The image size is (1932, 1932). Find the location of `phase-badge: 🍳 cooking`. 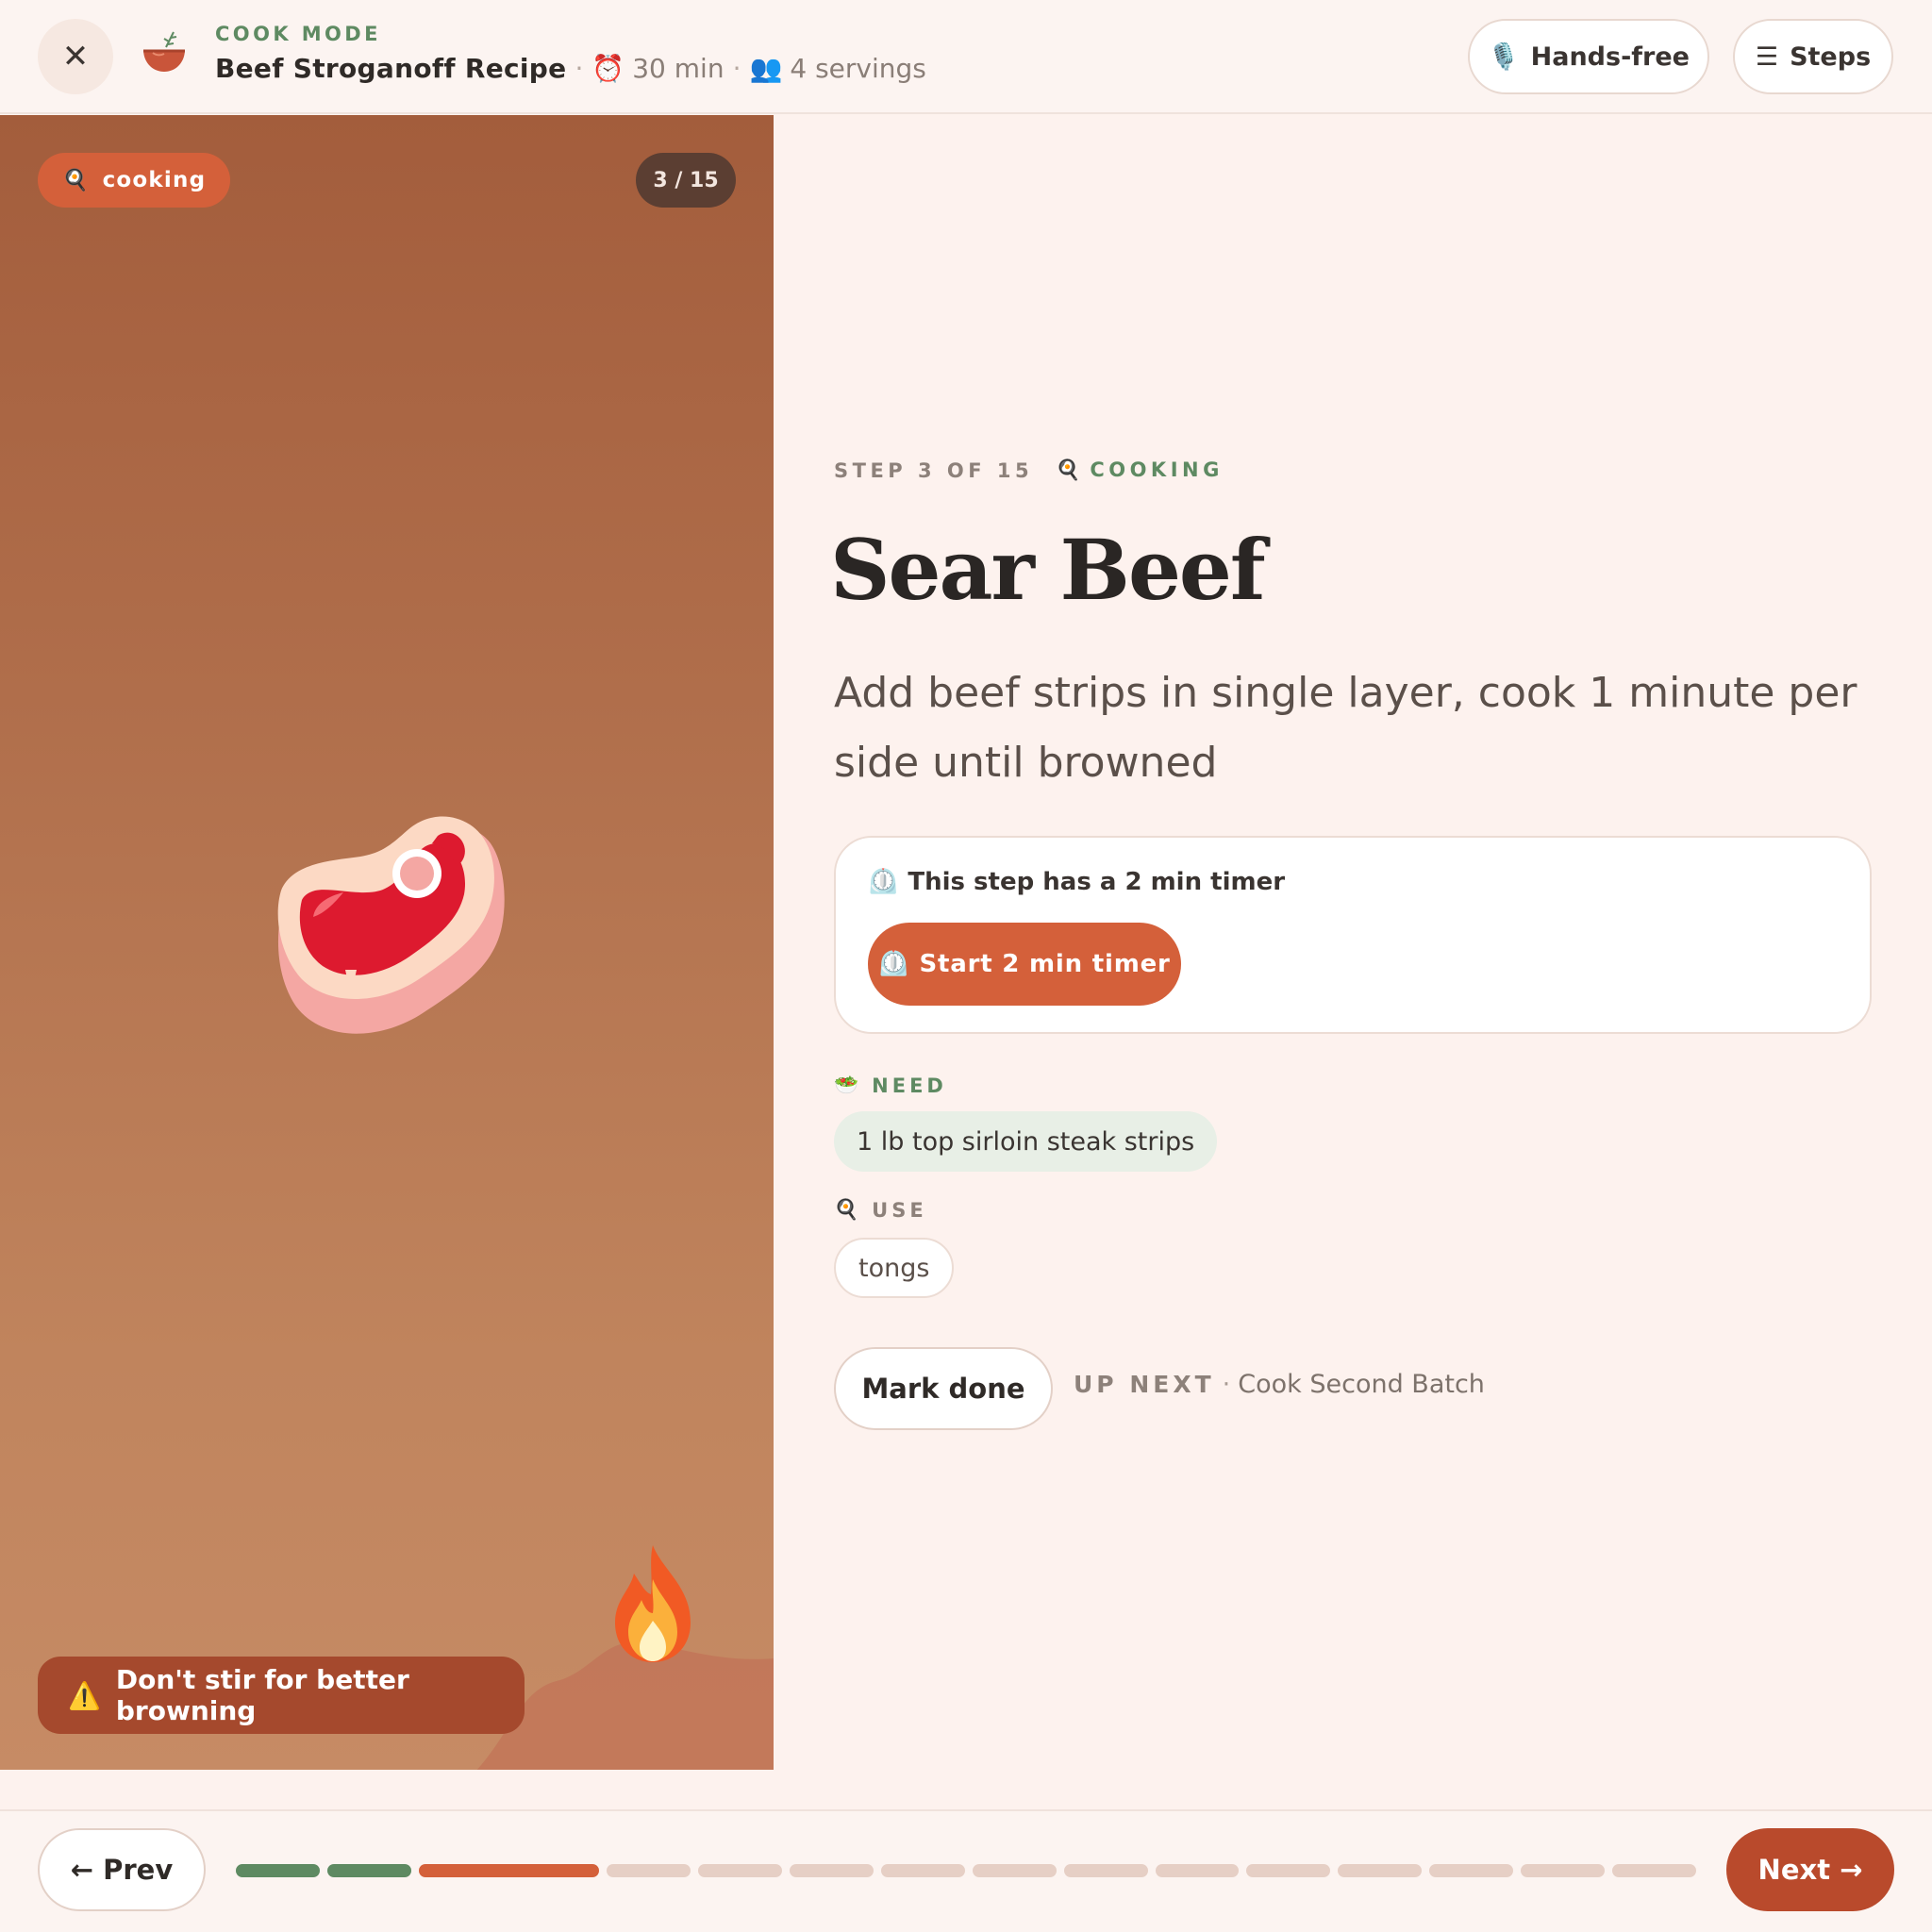

phase-badge: 🍳 cooking is located at coordinates (134, 180).